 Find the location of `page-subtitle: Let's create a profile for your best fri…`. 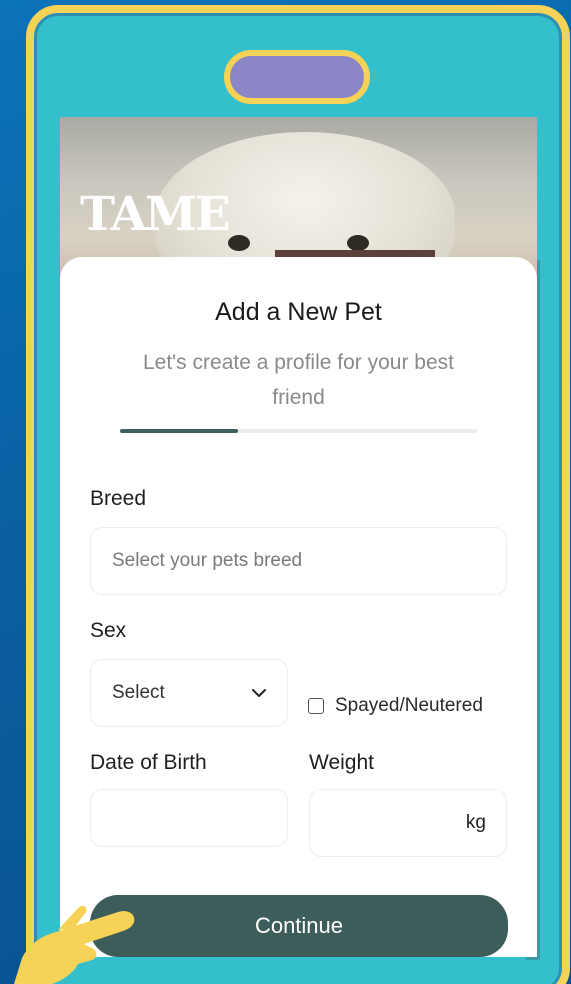

page-subtitle: Let's create a profile for your best fri… is located at coordinates (298, 380).